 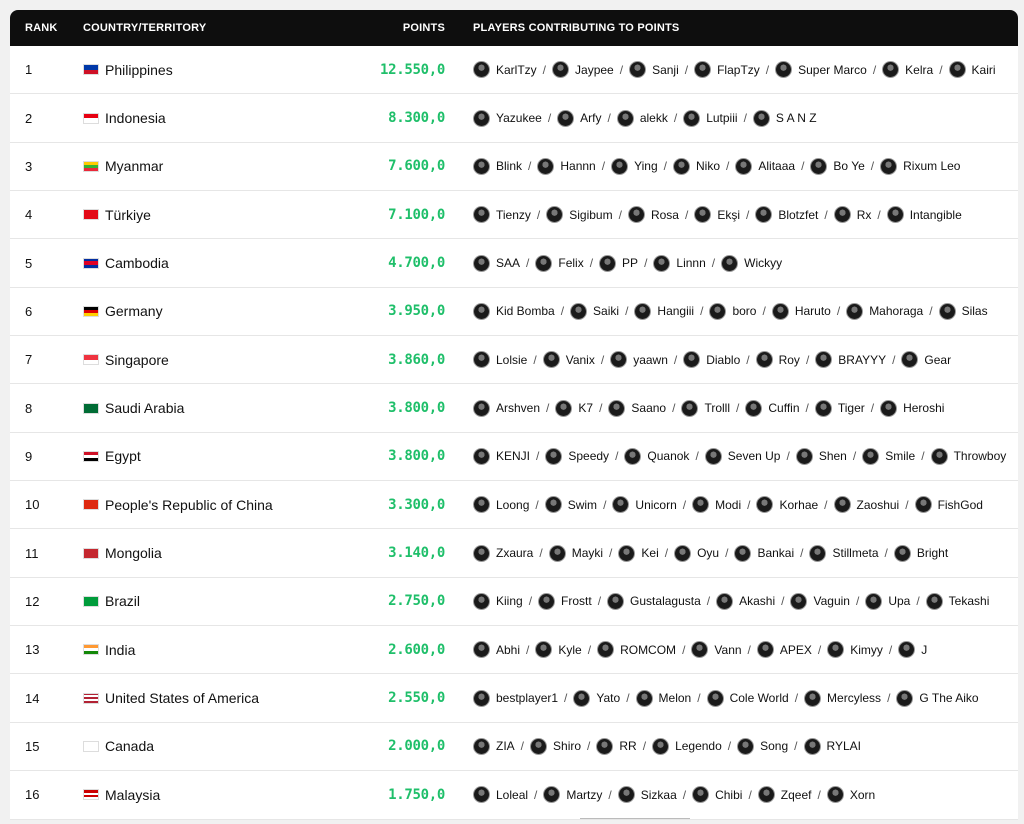 I want to click on player-link: ROMCOM, so click(x=636, y=650).